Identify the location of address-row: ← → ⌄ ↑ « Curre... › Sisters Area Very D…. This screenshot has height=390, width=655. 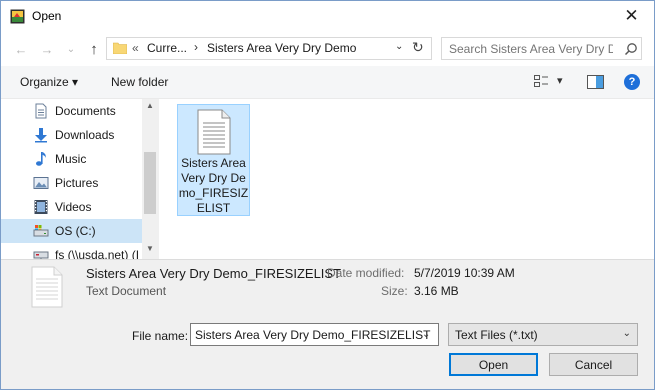
(327, 49).